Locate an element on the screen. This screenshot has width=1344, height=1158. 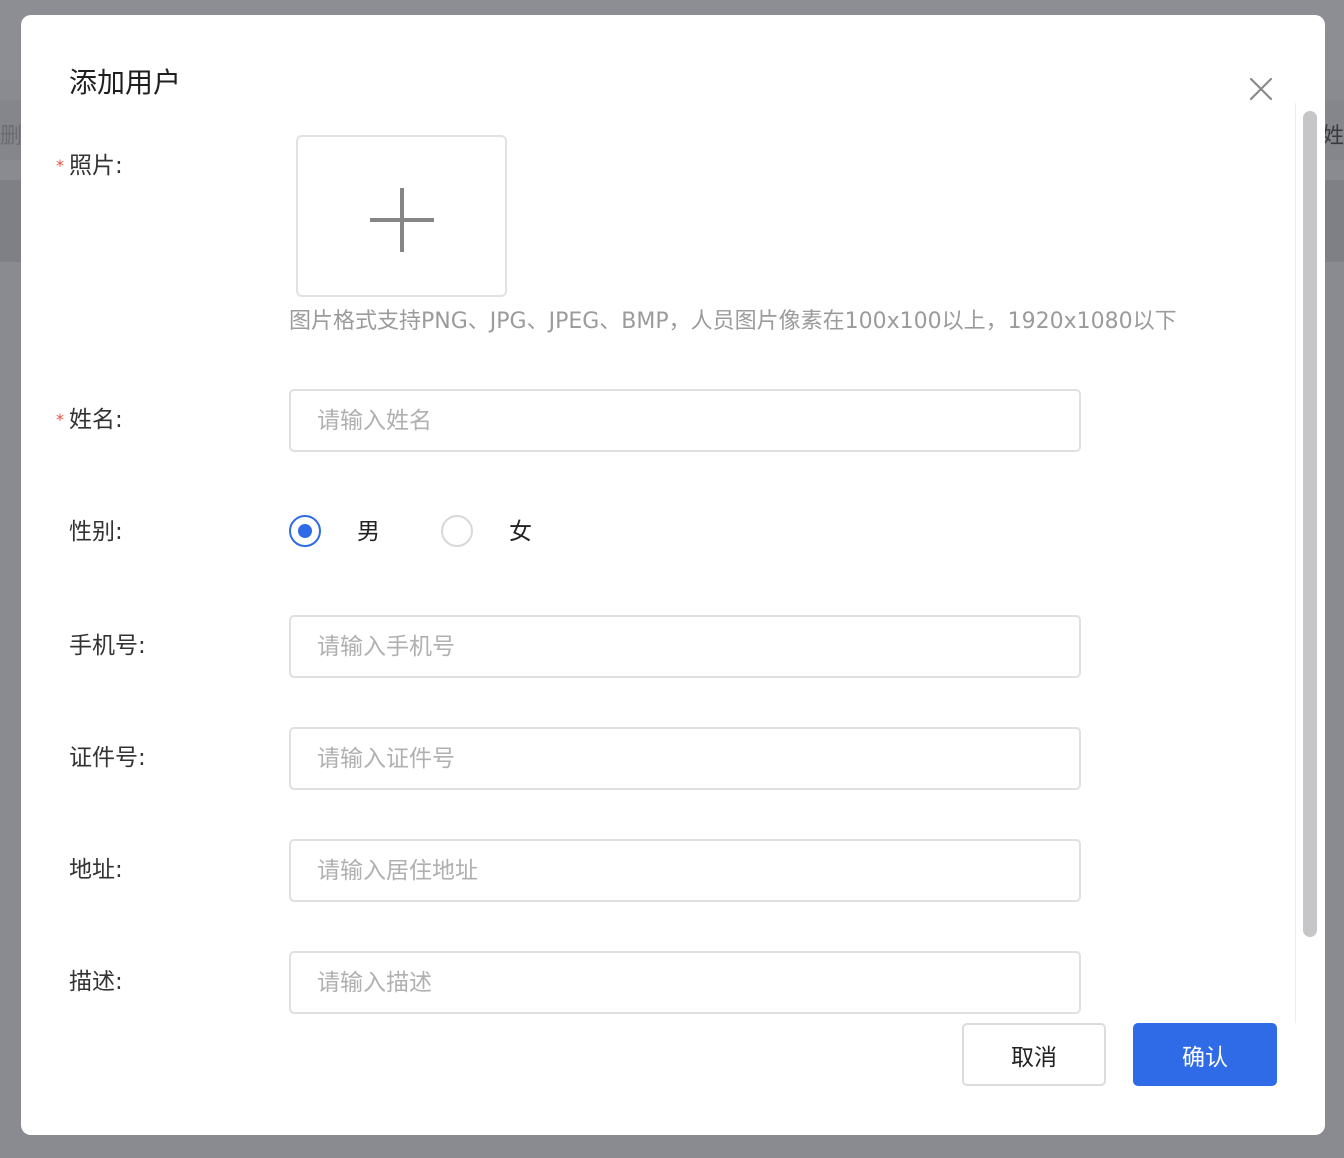
cancel-button: 取消 is located at coordinates (1034, 1054).